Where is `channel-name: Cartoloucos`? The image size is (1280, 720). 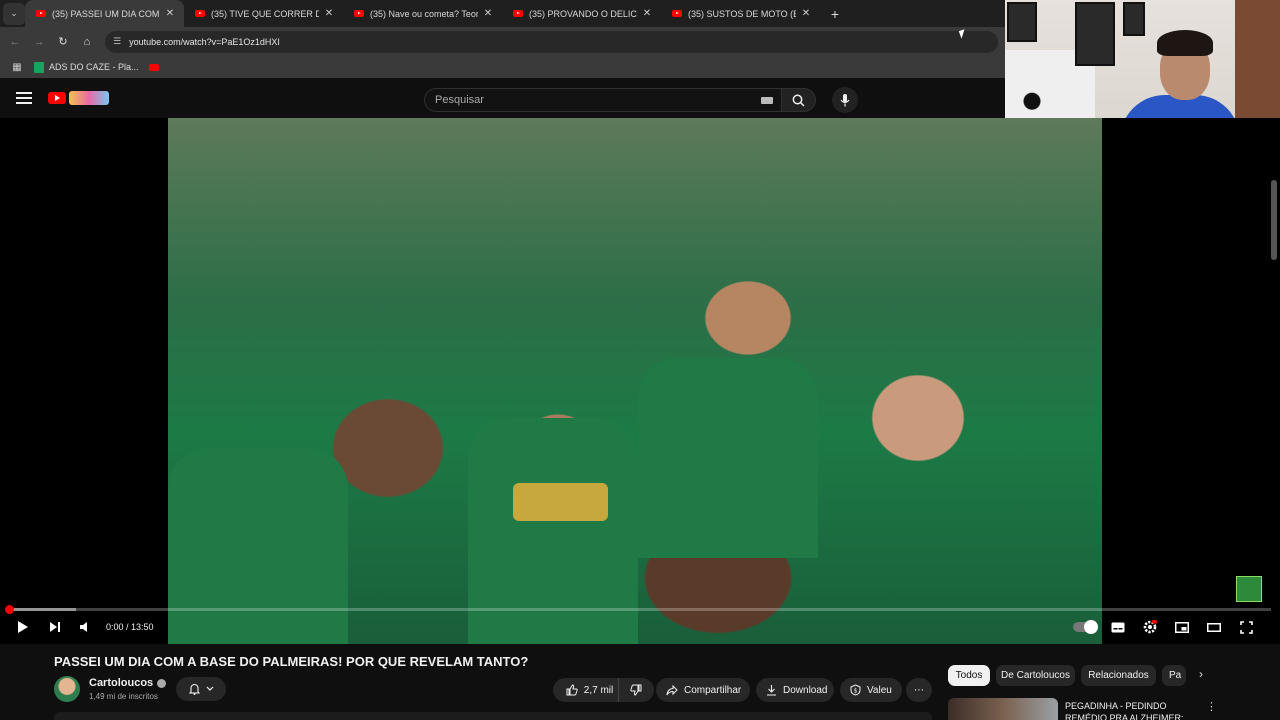 channel-name: Cartoloucos is located at coordinates (128, 683).